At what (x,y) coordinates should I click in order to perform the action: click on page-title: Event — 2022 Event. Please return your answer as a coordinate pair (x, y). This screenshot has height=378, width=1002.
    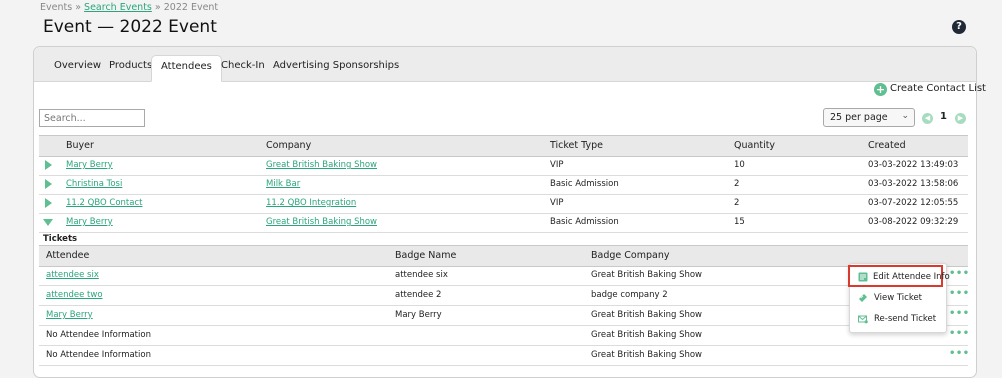
    Looking at the image, I should click on (130, 27).